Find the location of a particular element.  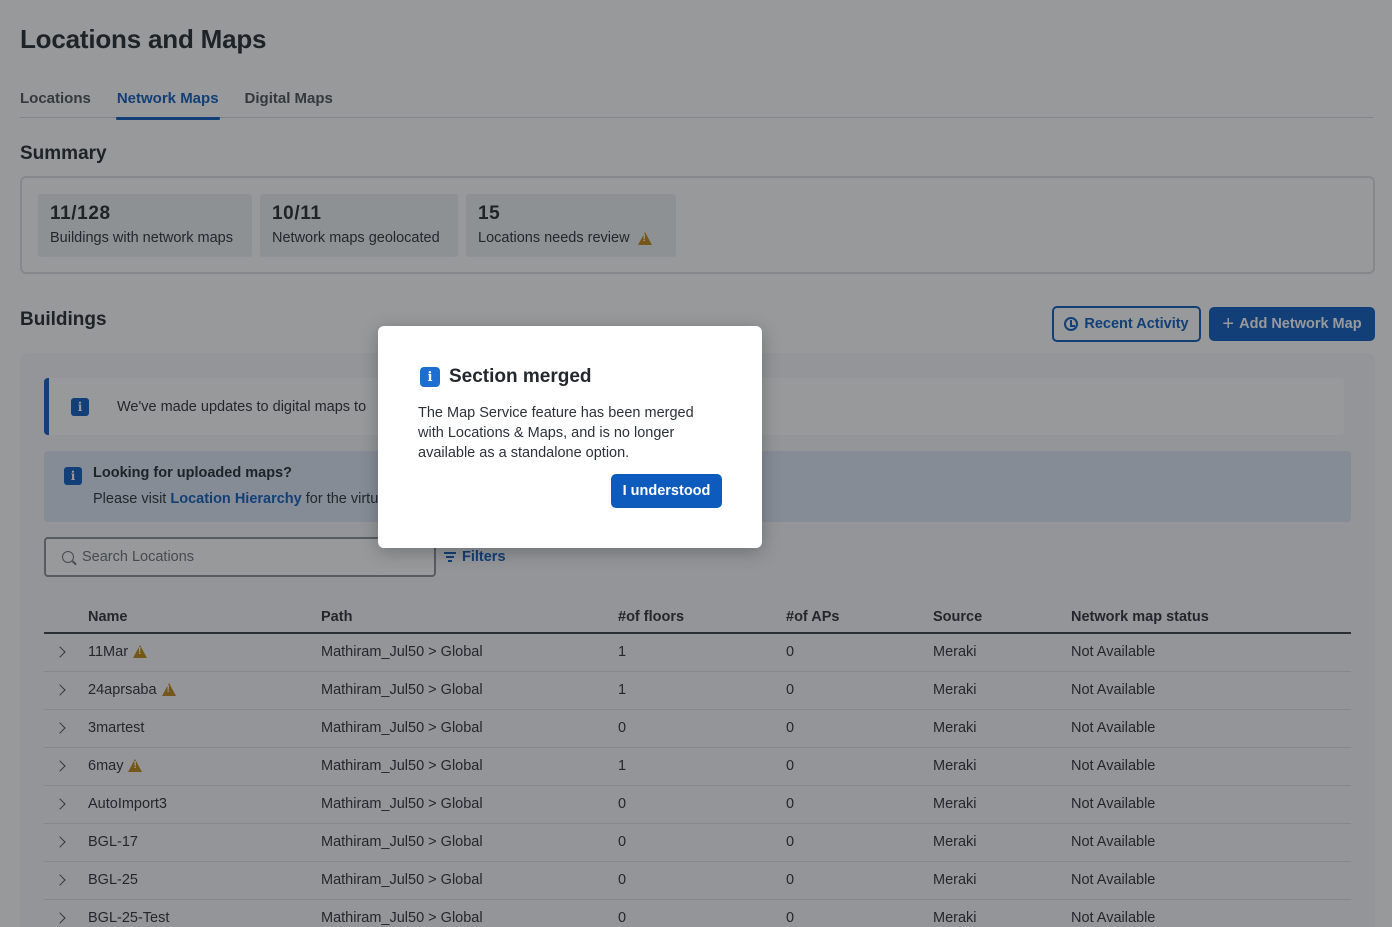

info-icon: i is located at coordinates (430, 377).